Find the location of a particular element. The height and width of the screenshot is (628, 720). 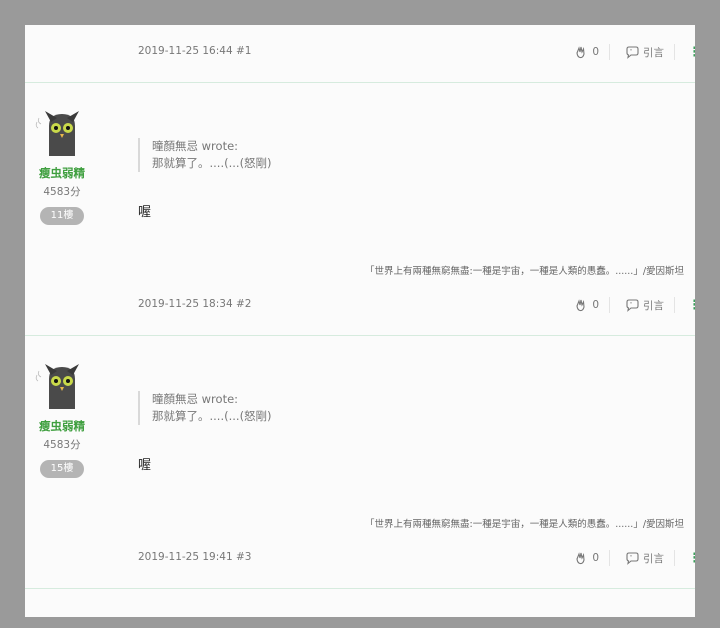

post-floor-link: #3 is located at coordinates (243, 557).